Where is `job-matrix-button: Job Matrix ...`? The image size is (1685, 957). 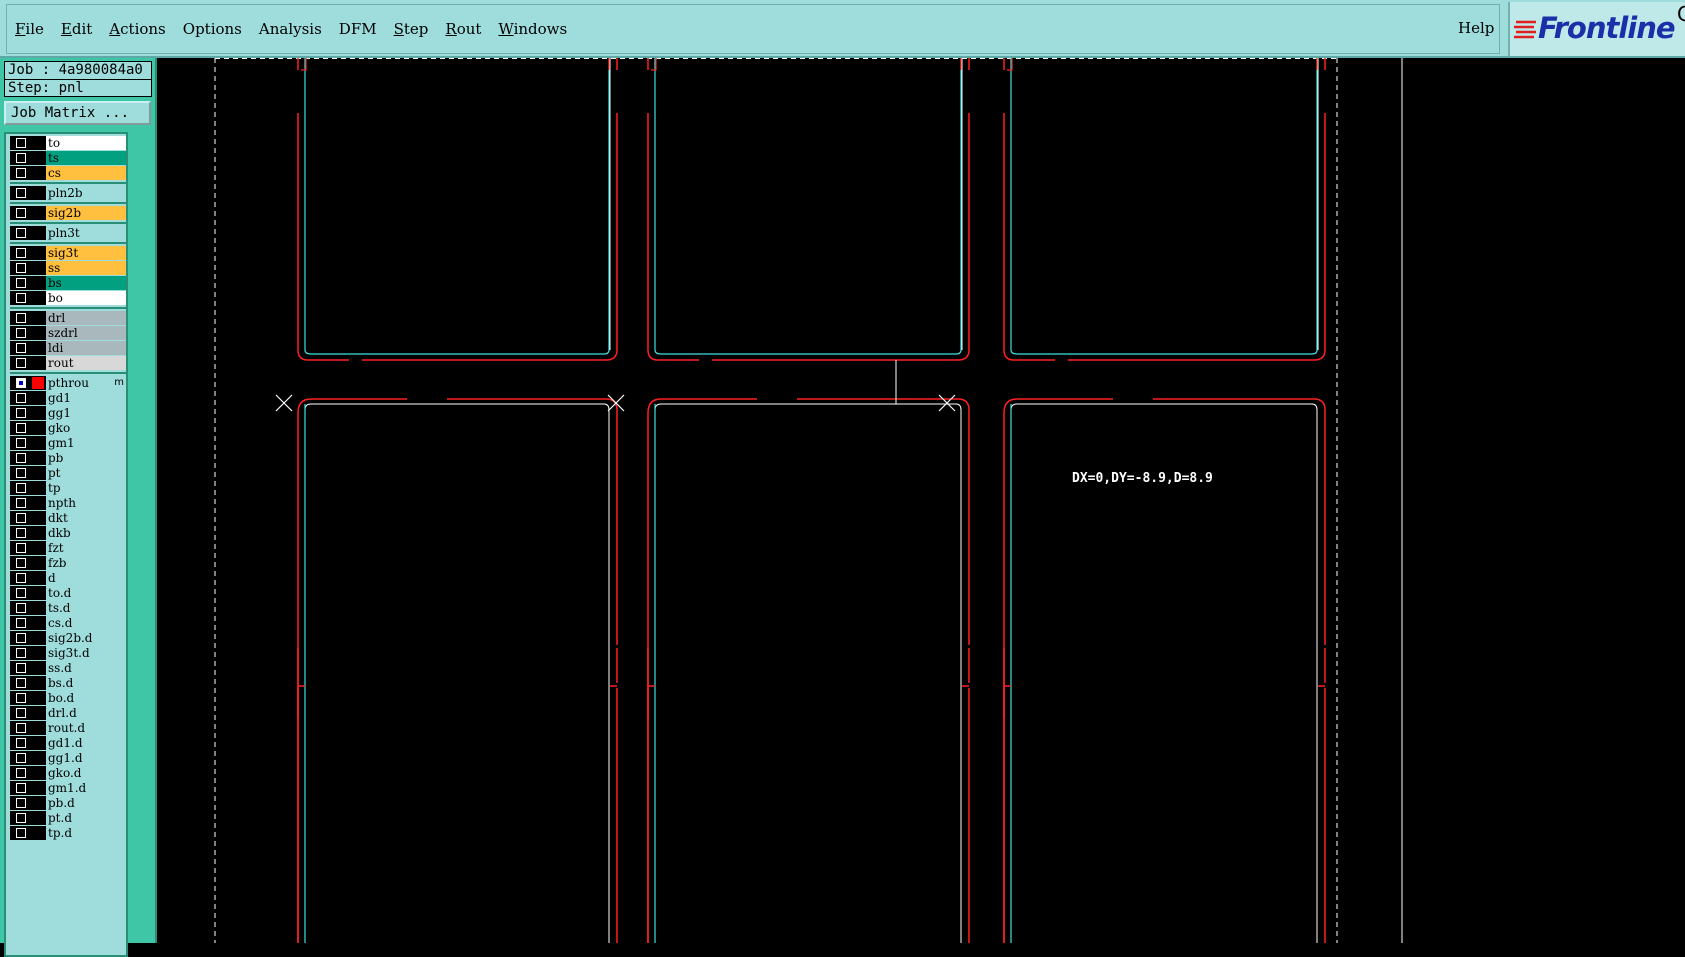 job-matrix-button: Job Matrix ... is located at coordinates (77, 113).